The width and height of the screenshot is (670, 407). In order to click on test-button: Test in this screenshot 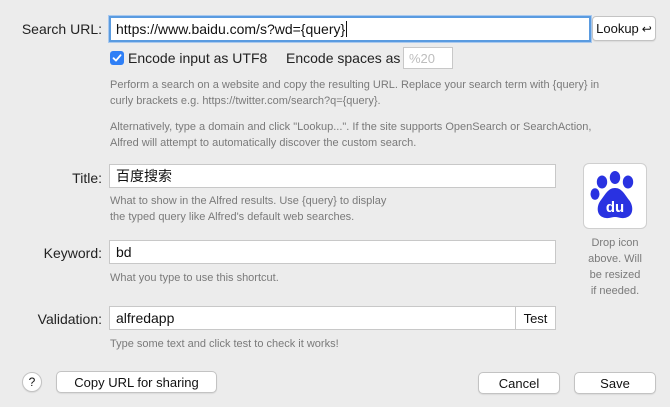, I will do `click(535, 318)`.